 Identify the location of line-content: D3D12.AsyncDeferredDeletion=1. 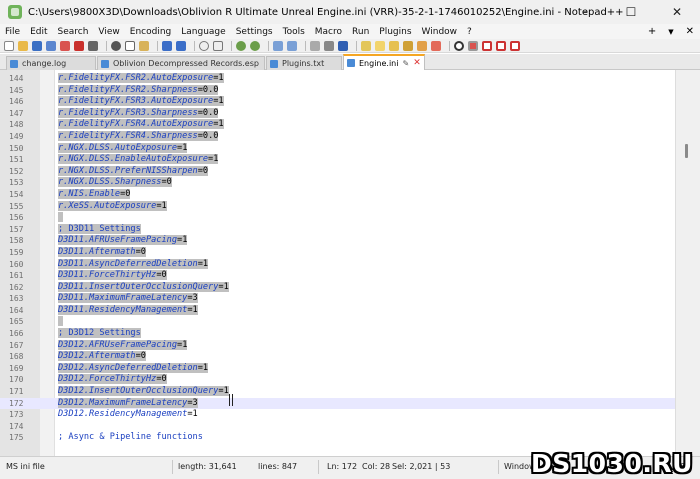
(133, 368).